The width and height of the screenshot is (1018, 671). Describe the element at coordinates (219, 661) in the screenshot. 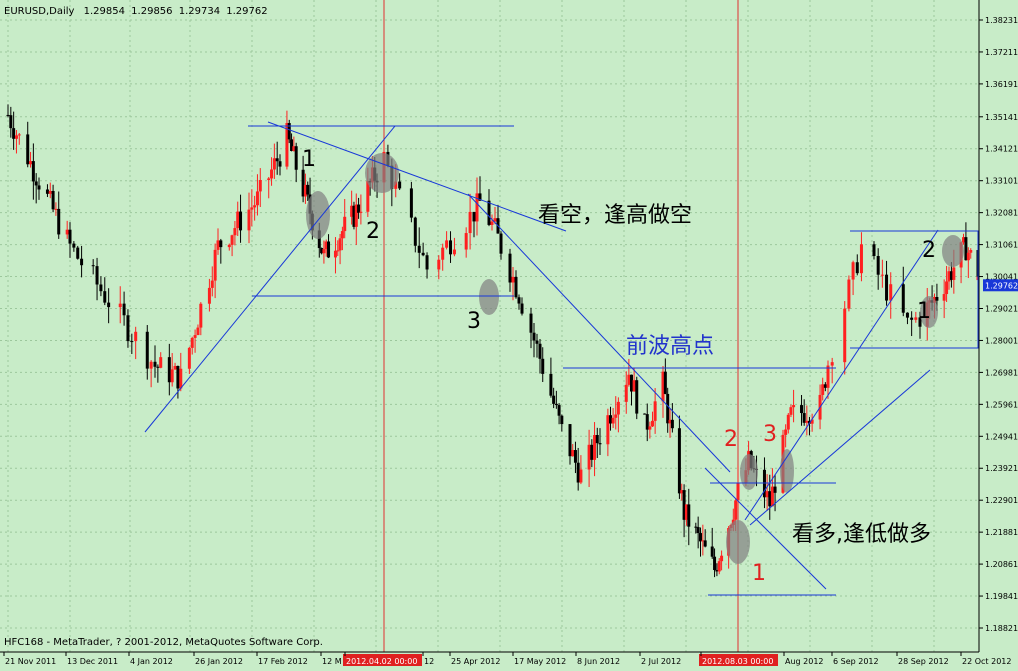

I see `time-tick-label: 26 Jan 2012` at that location.